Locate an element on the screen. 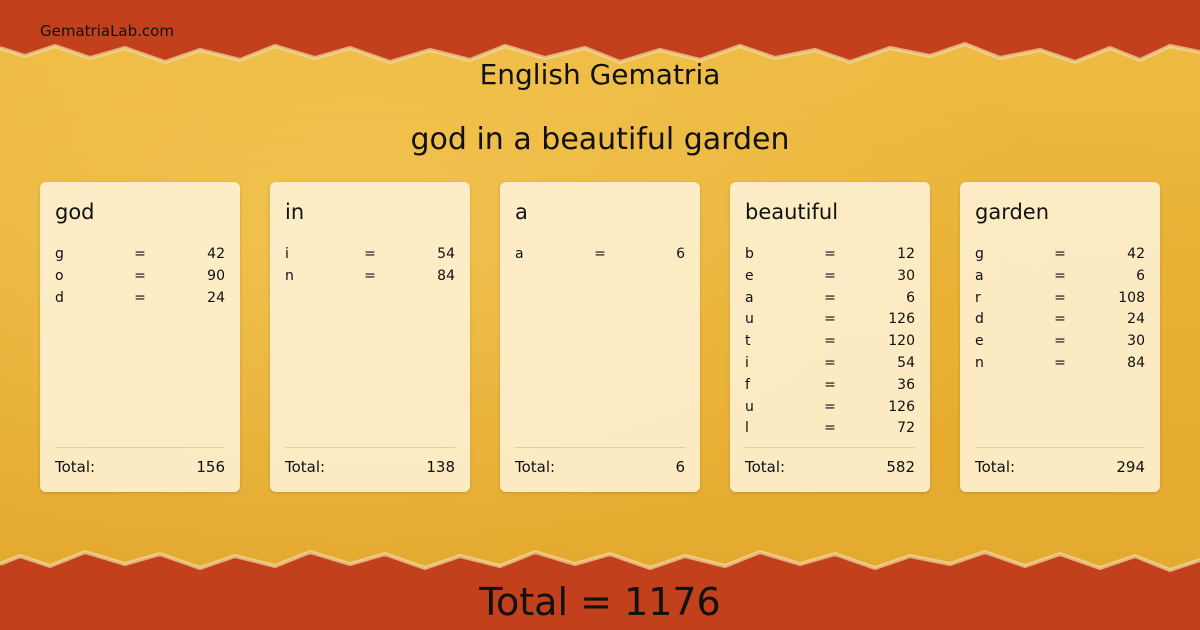  letter-row: i = 54 is located at coordinates (830, 364).